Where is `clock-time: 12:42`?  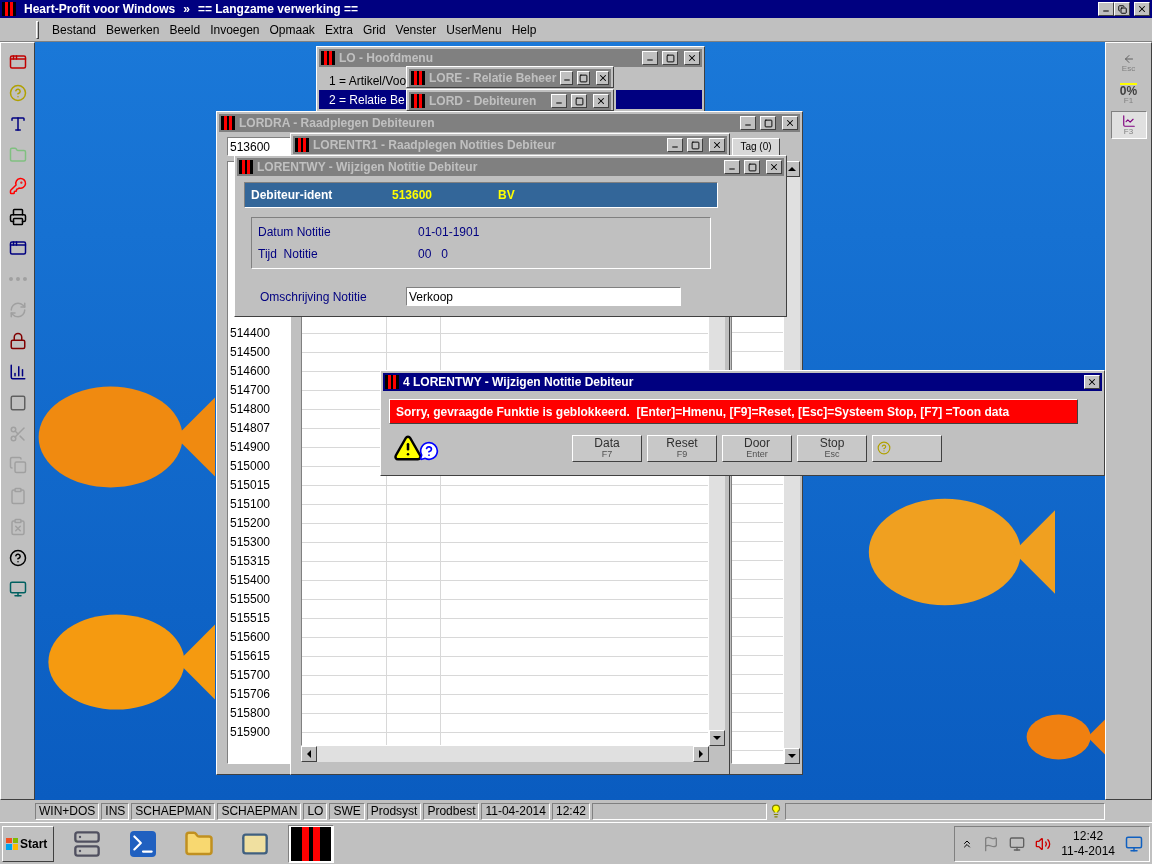 clock-time: 12:42 is located at coordinates (1088, 836).